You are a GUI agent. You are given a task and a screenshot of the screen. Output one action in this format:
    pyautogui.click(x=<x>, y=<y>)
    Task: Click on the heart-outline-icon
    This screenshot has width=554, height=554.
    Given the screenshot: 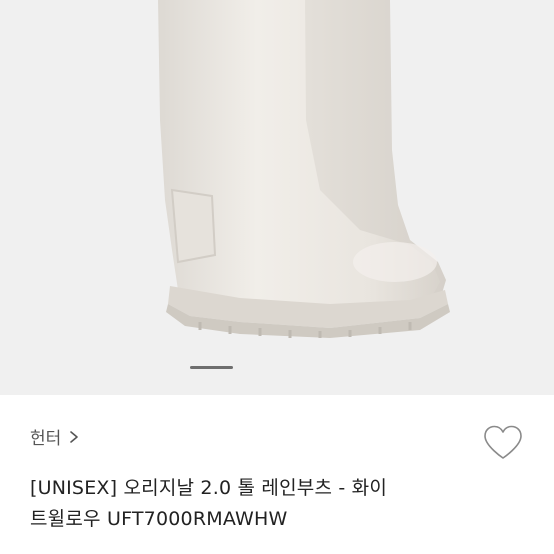 What is the action you would take?
    pyautogui.click(x=503, y=442)
    